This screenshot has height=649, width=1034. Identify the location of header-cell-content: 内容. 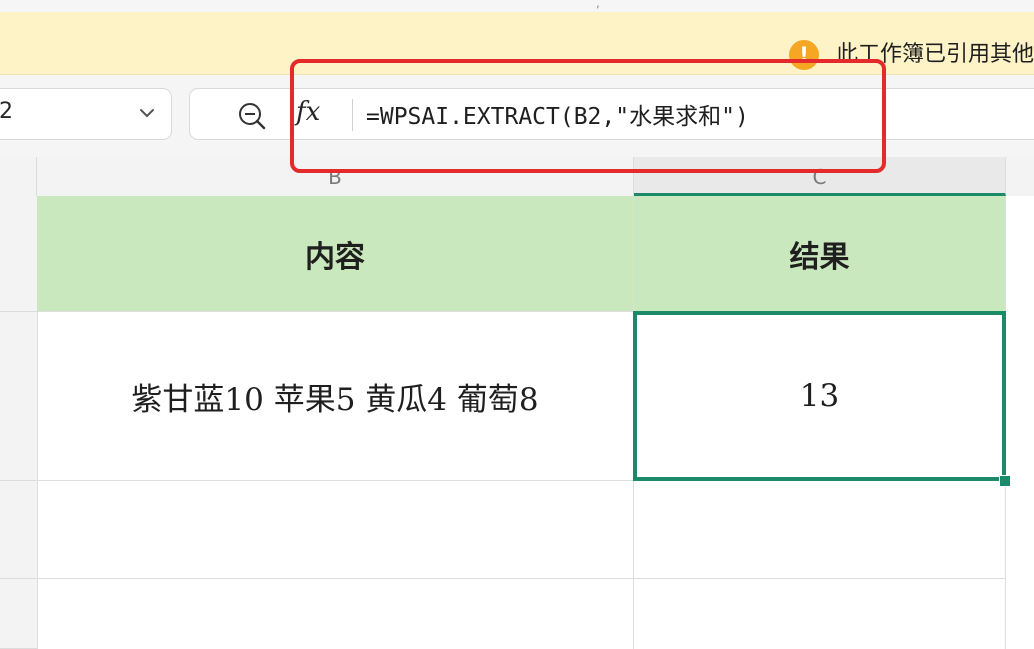
(335, 254).